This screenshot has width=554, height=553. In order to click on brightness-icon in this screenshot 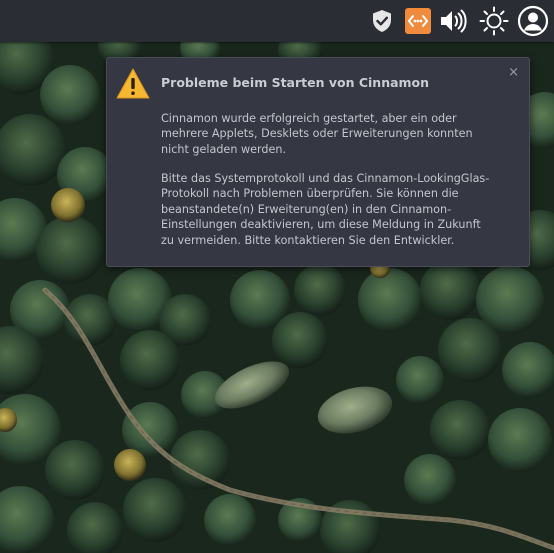, I will do `click(494, 21)`.